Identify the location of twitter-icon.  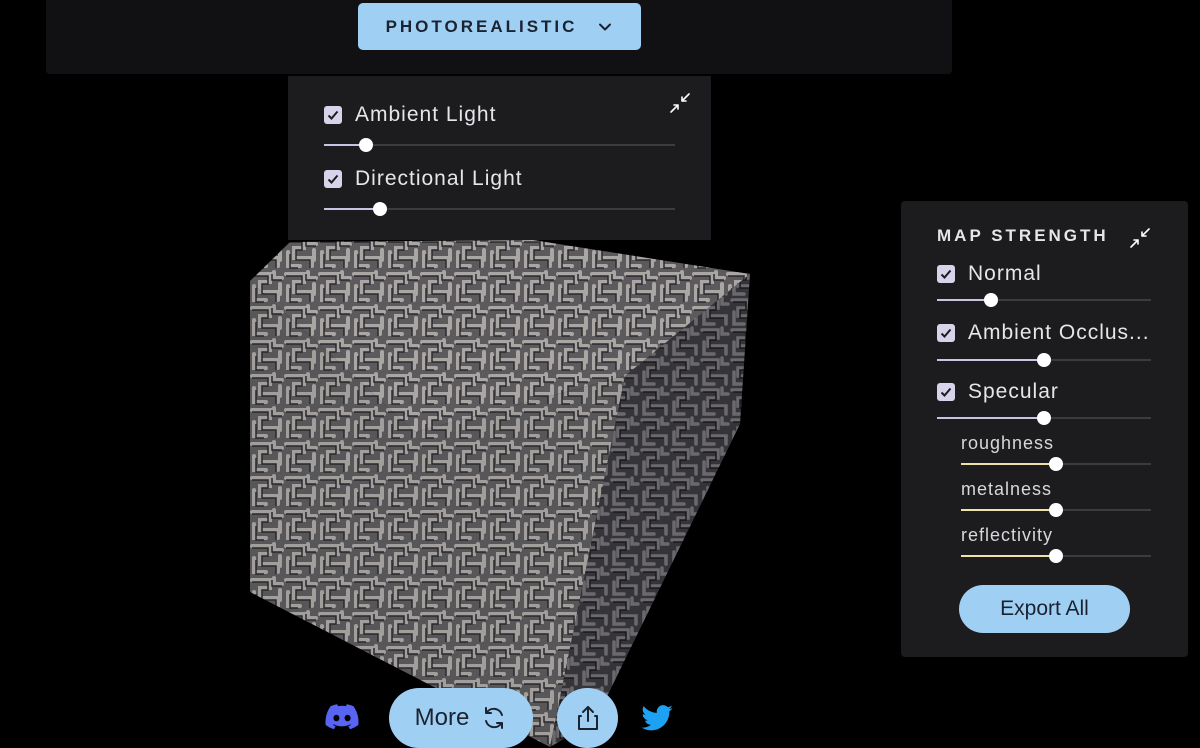
(657, 718).